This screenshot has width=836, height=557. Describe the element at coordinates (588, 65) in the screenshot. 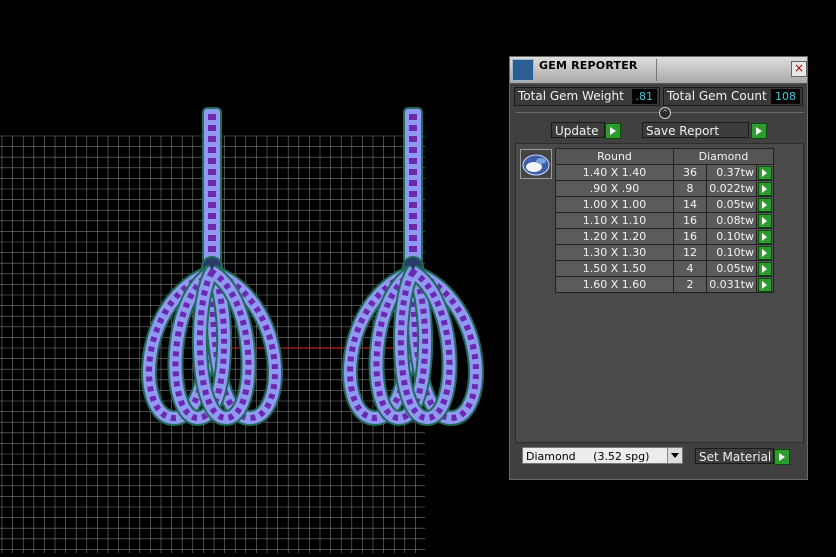

I see `panel-title: GEM REPORTER` at that location.